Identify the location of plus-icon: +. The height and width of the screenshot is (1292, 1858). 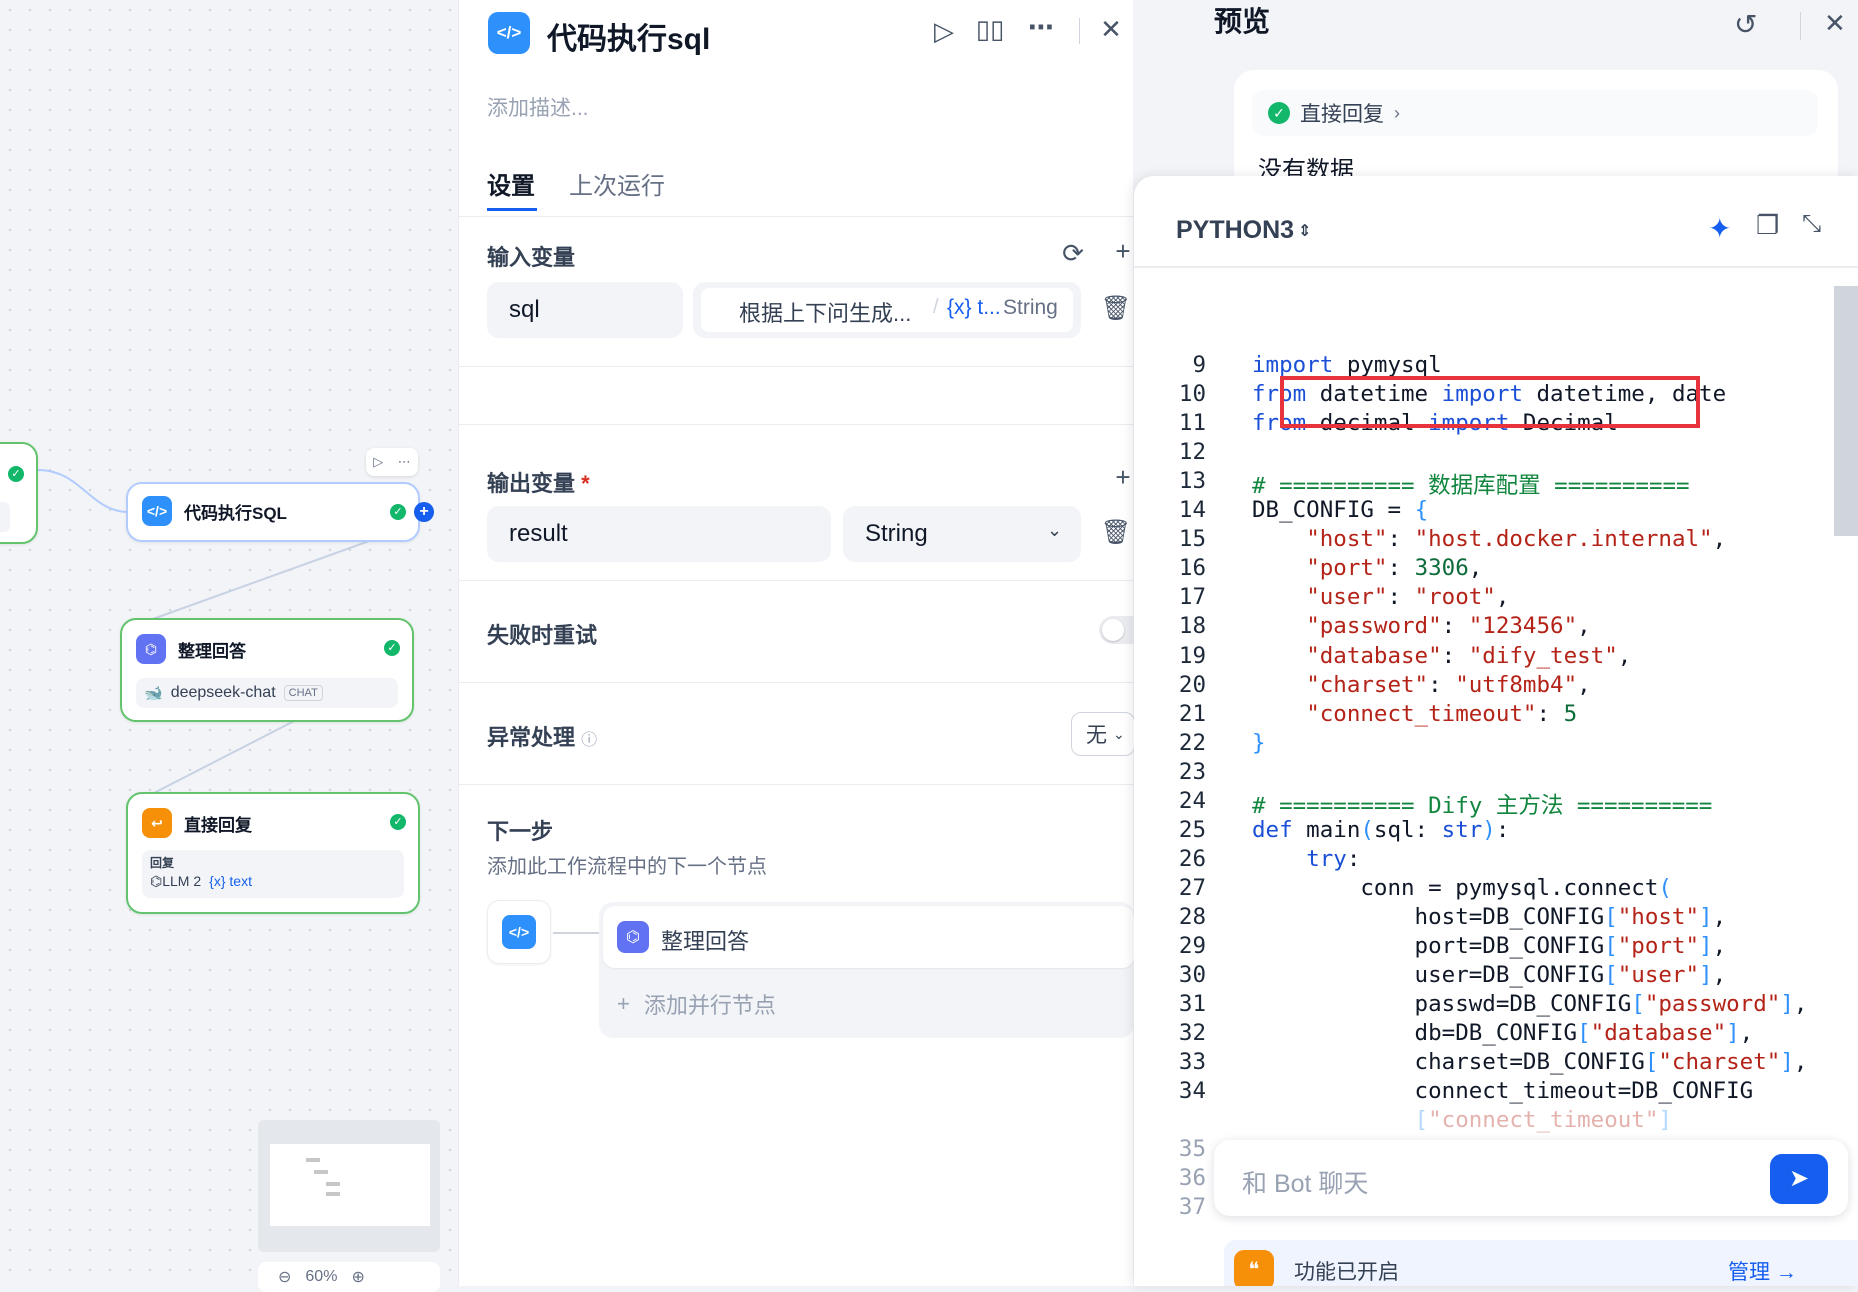
(623, 1003).